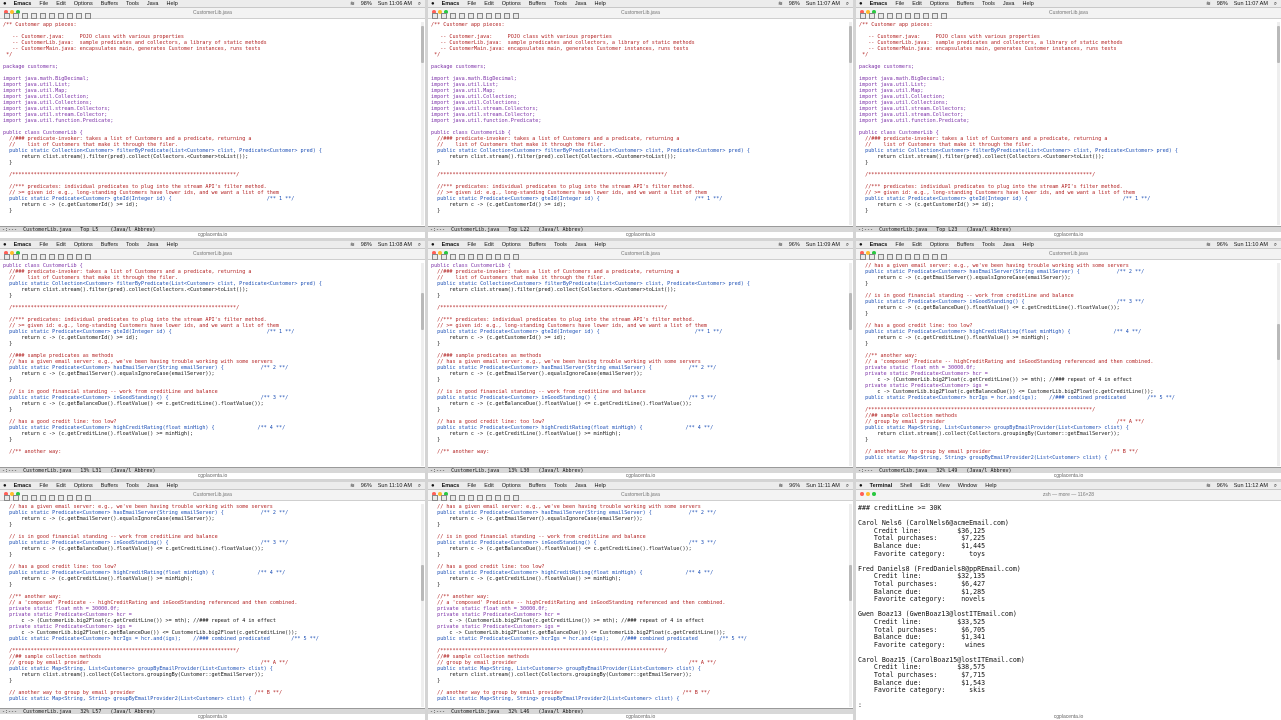 Image resolution: width=1281 pixels, height=720 pixels. I want to click on menu-clock: Sun 11:08 AM, so click(395, 244).